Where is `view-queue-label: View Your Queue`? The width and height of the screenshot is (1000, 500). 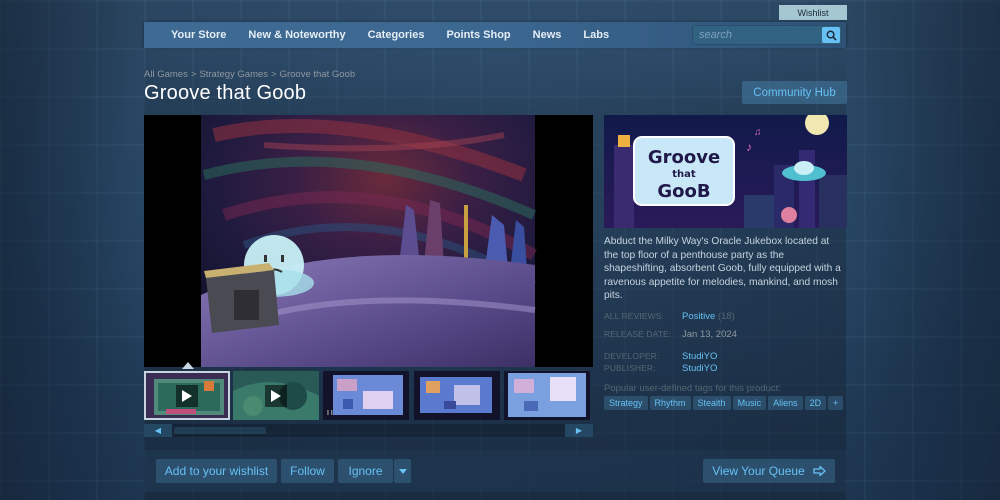
view-queue-label: View Your Queue is located at coordinates (758, 471).